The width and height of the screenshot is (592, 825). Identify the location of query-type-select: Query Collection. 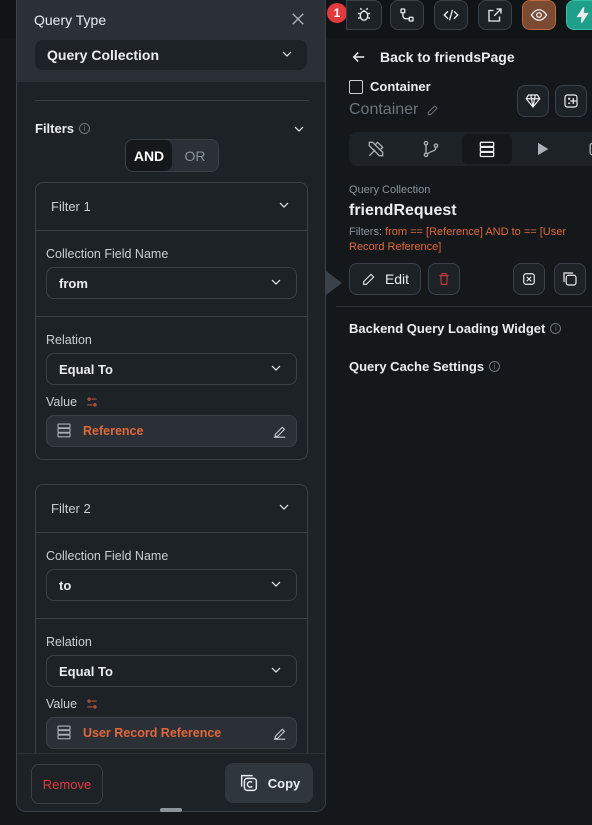
(171, 55).